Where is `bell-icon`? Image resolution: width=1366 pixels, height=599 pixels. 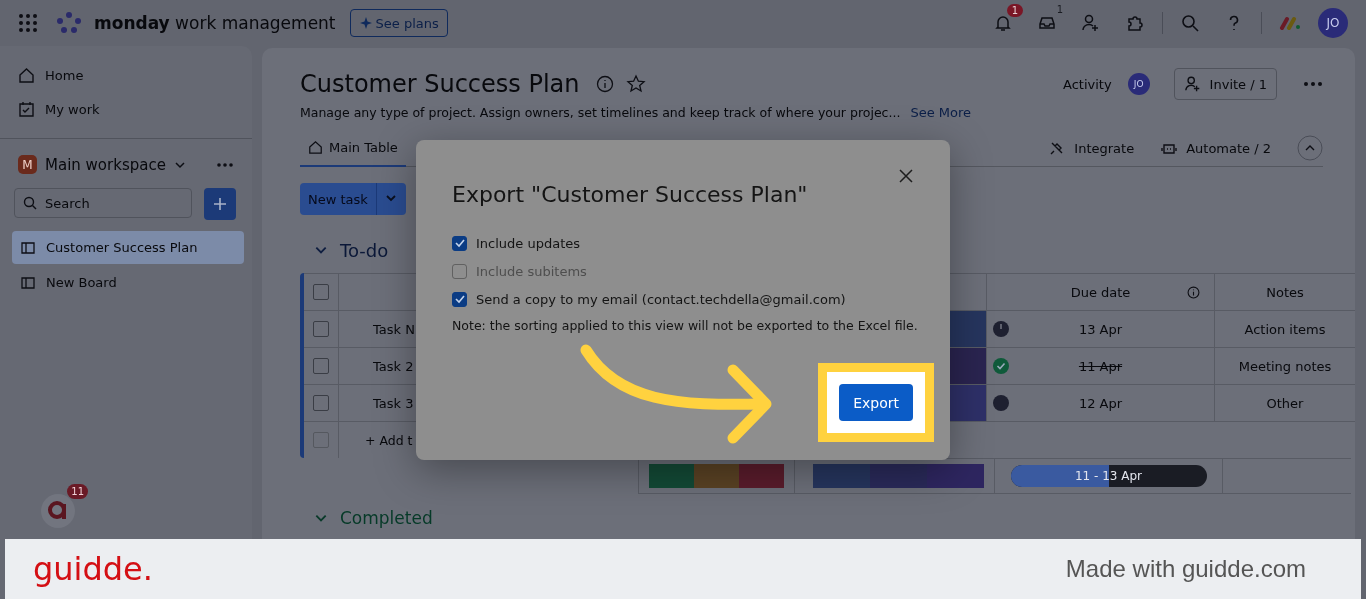
bell-icon is located at coordinates (1003, 23).